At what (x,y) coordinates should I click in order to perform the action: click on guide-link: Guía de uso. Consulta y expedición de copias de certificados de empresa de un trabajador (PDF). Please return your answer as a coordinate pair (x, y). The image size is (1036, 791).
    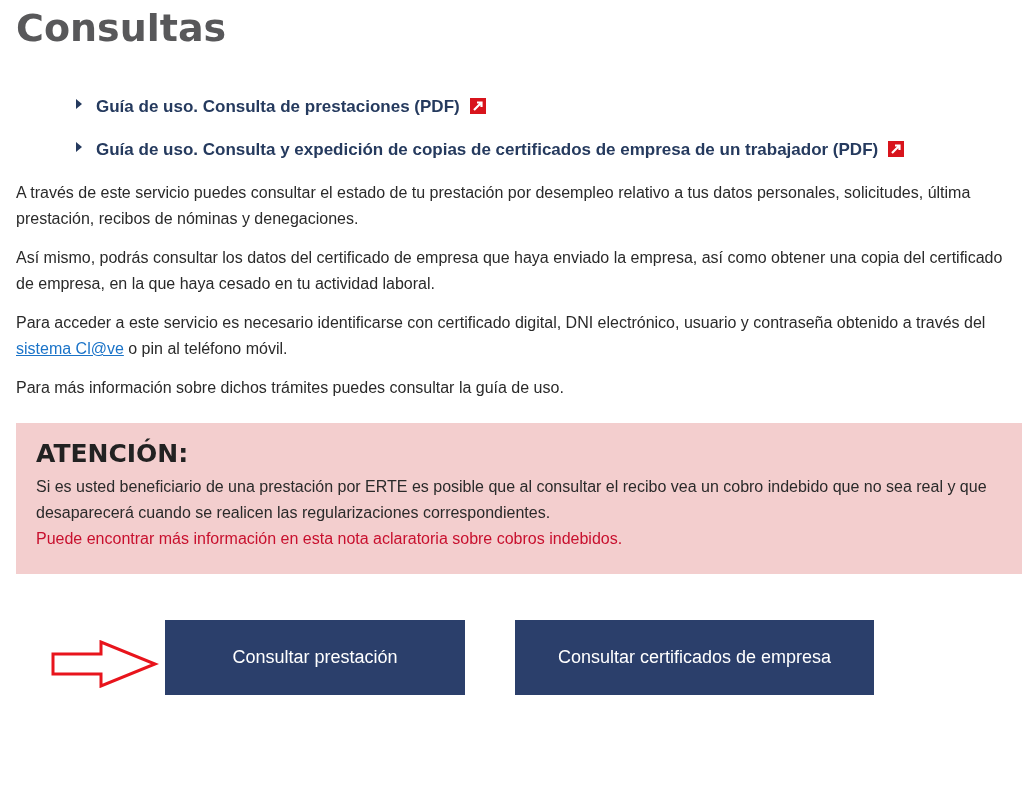
    Looking at the image, I should click on (487, 149).